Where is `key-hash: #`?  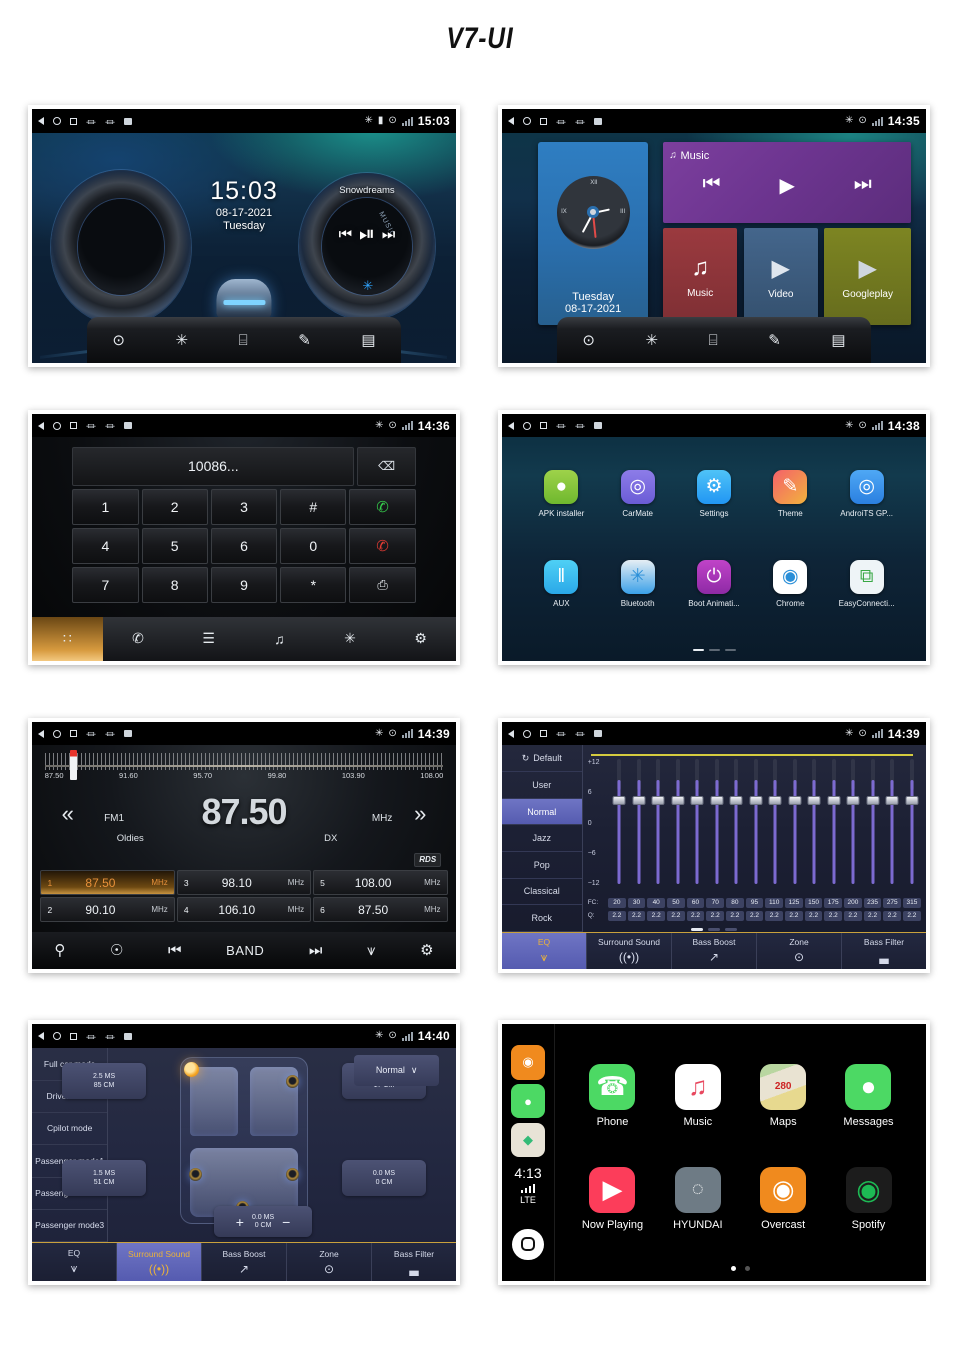 key-hash: # is located at coordinates (313, 507).